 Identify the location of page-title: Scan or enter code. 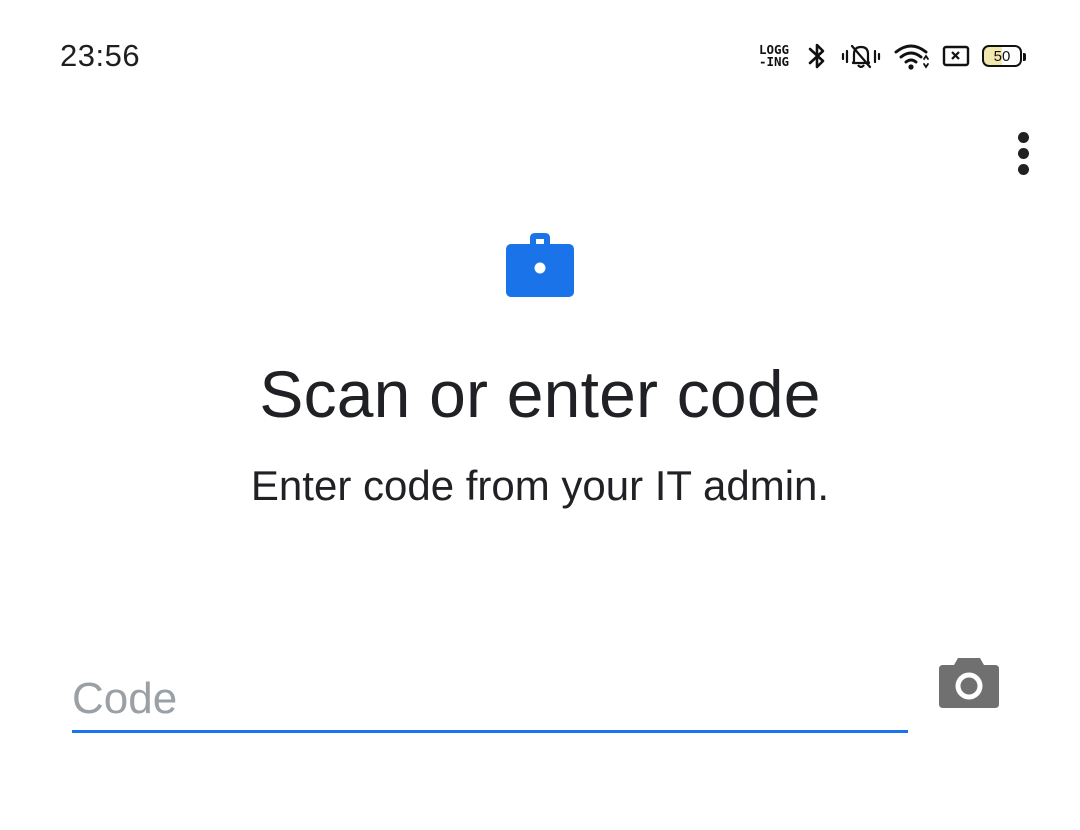
(540, 394).